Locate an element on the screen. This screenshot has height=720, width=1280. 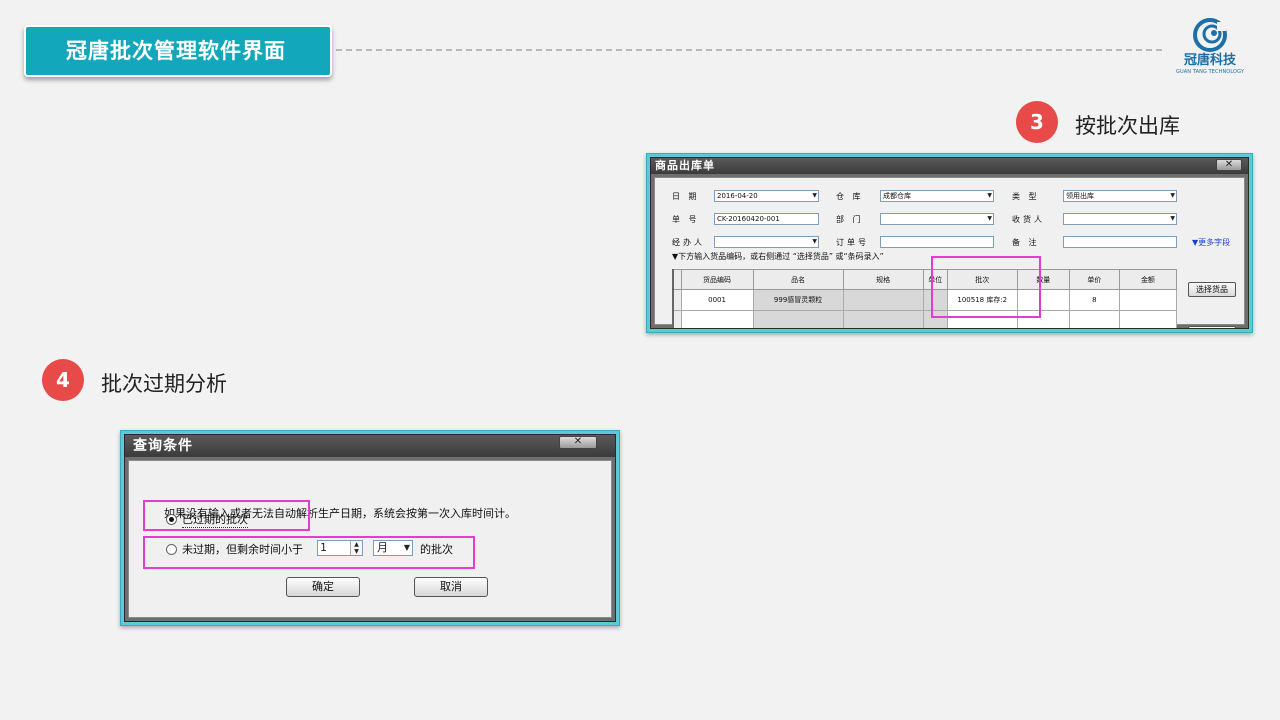
barcode-button-partial is located at coordinates (1212, 327).